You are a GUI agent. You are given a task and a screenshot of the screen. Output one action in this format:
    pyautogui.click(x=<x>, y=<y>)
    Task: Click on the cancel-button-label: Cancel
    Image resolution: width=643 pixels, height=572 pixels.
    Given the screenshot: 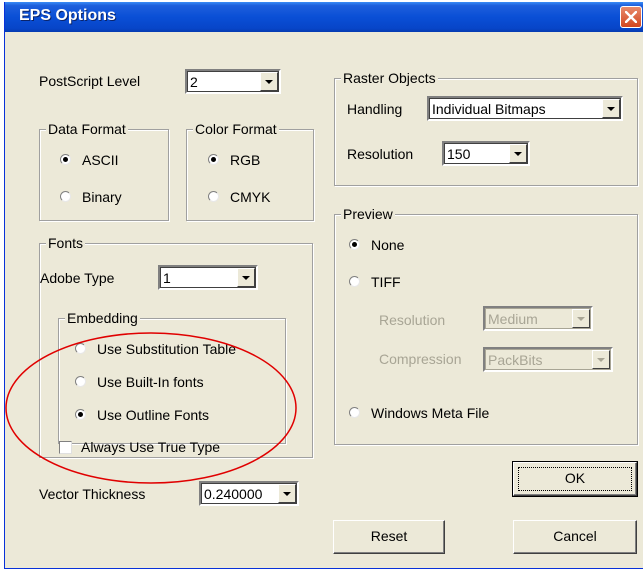 What is the action you would take?
    pyautogui.click(x=575, y=536)
    